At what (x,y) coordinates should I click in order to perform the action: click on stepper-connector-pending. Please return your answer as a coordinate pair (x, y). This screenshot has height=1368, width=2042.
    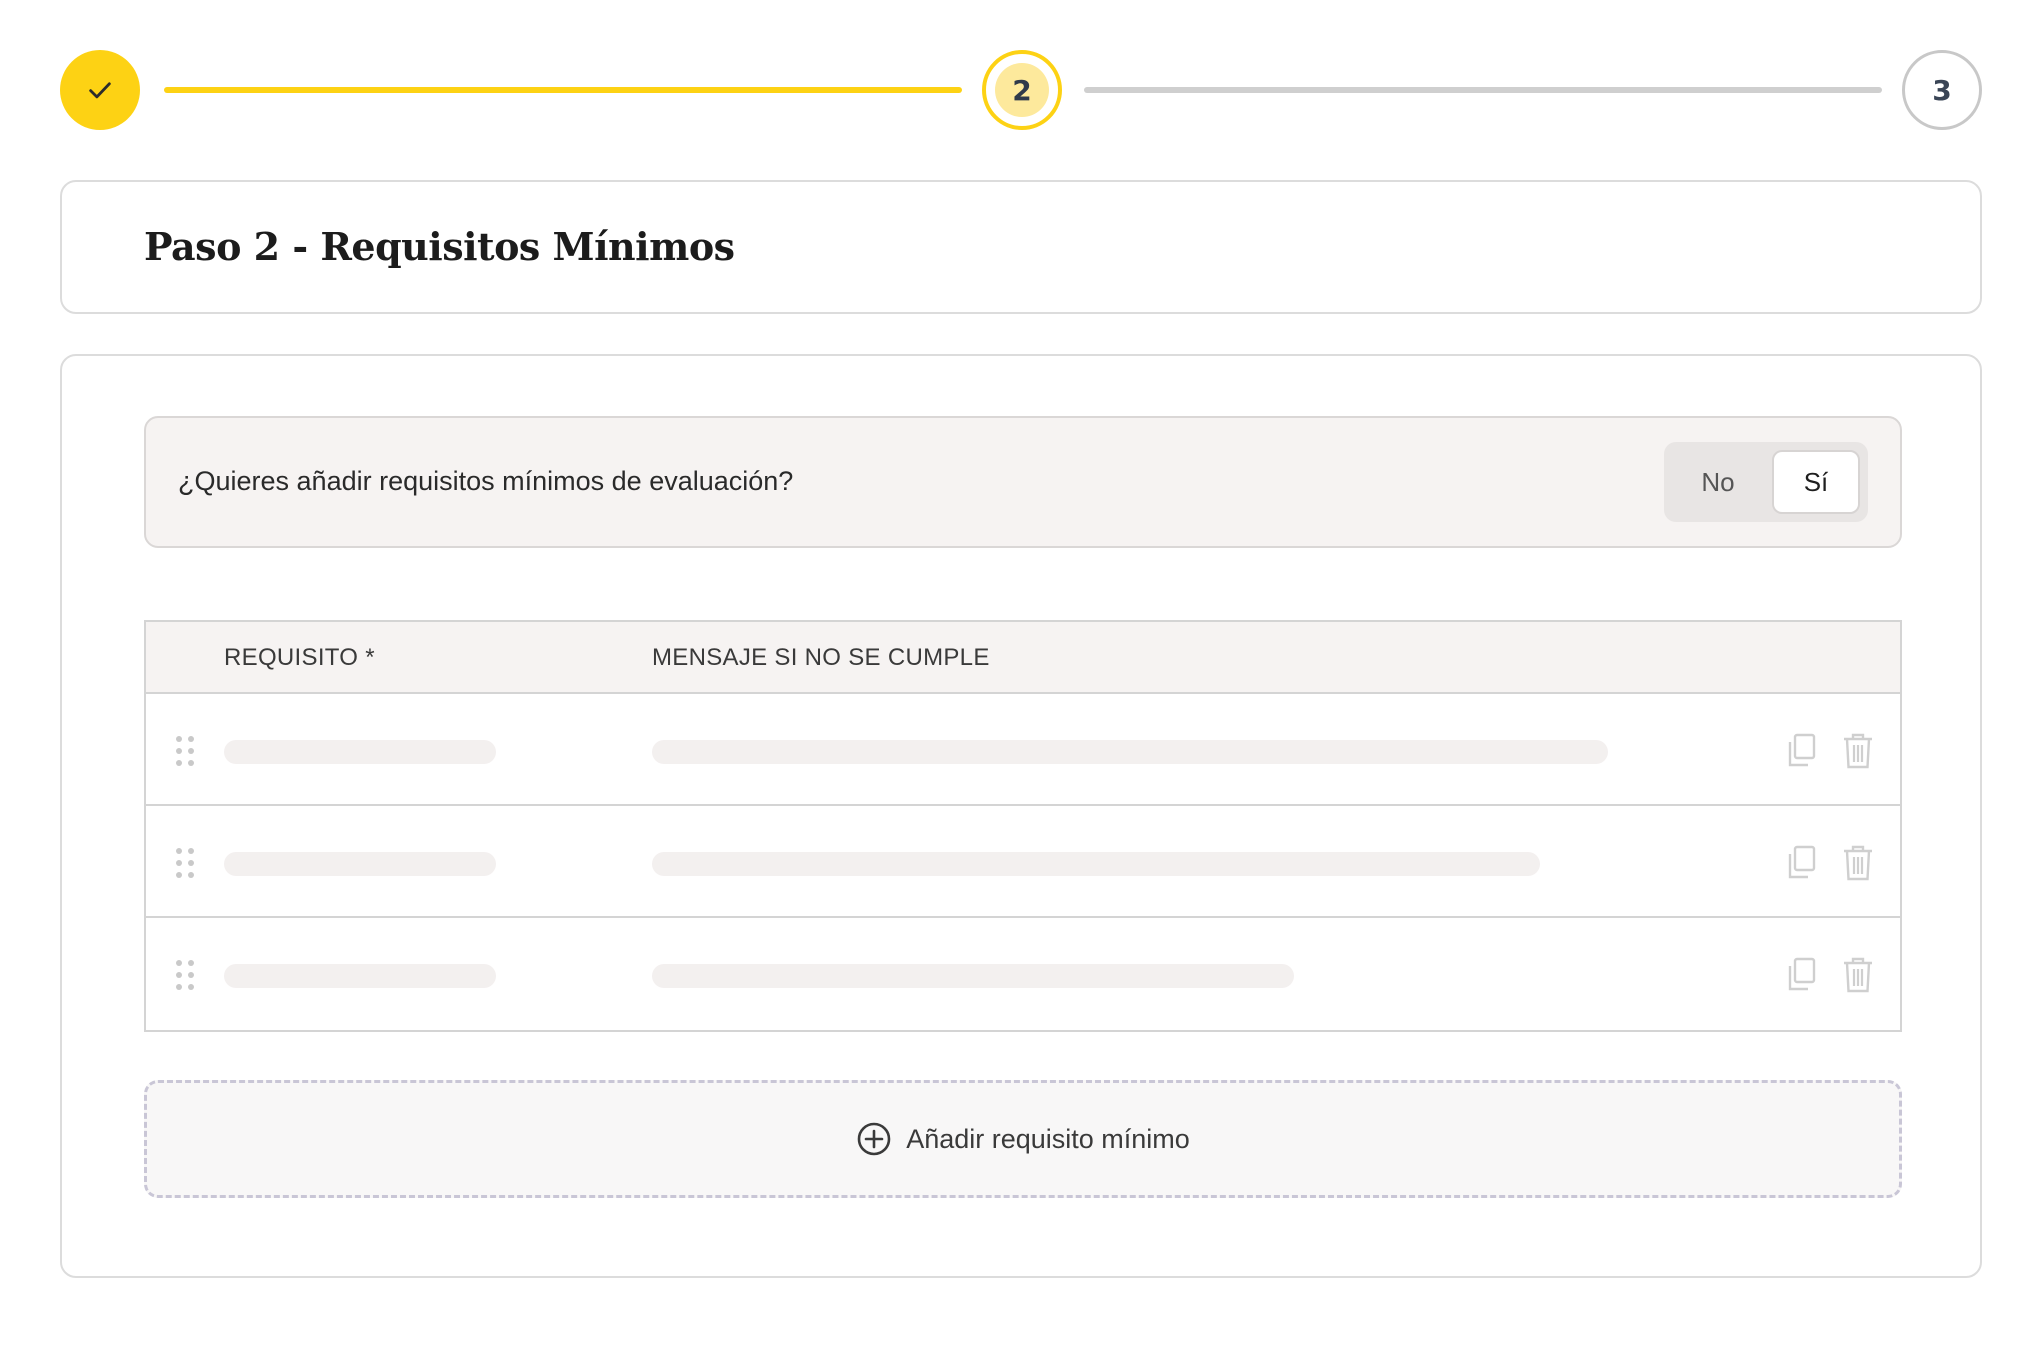
    Looking at the image, I should click on (1483, 90).